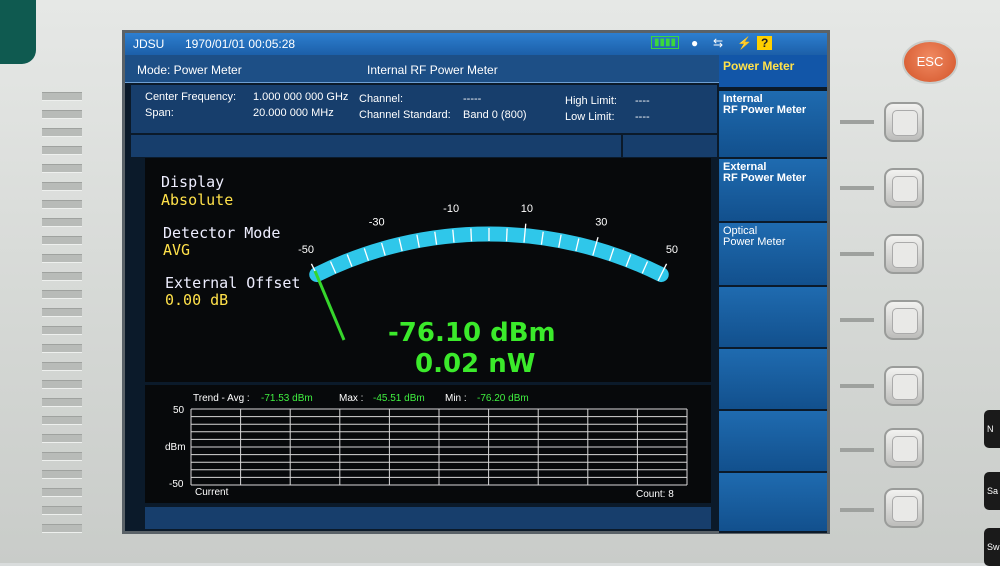 This screenshot has height=566, width=1000. I want to click on softkey-power-meter: Power Meter, so click(773, 72).